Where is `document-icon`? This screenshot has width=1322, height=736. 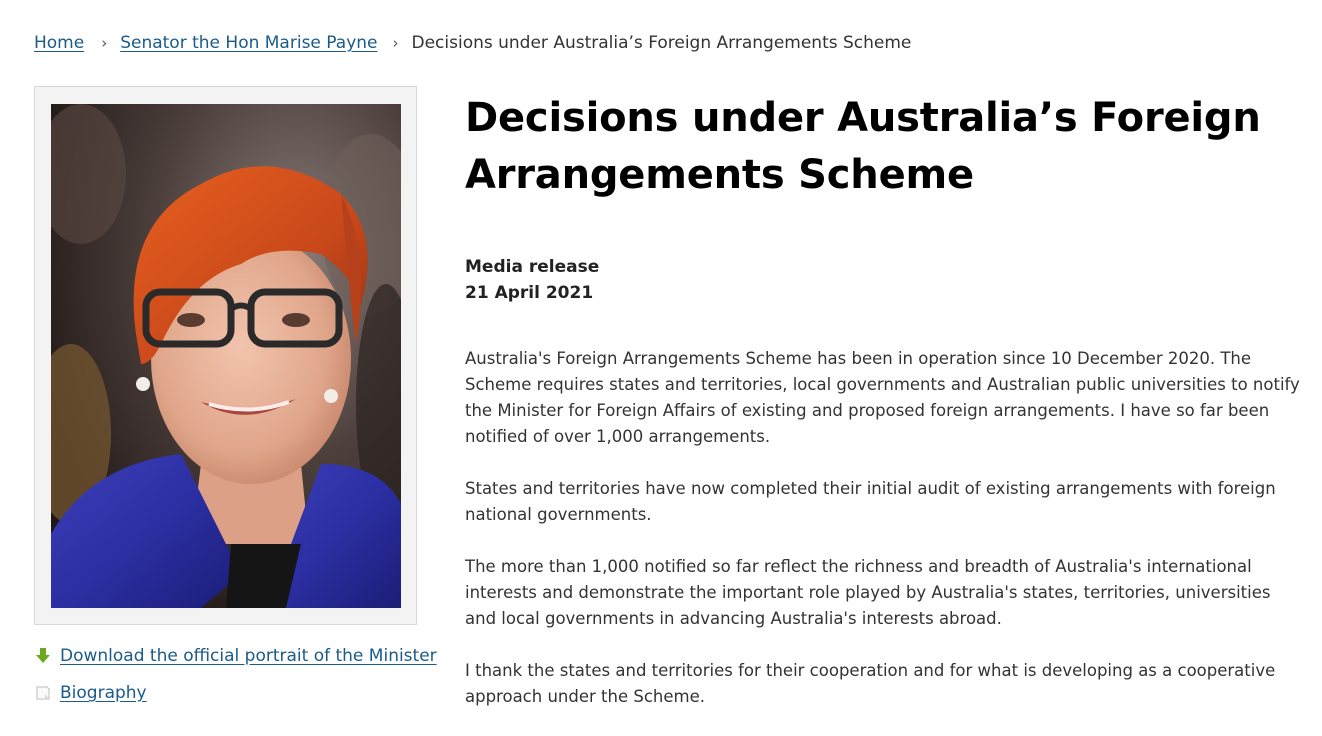 document-icon is located at coordinates (43, 693).